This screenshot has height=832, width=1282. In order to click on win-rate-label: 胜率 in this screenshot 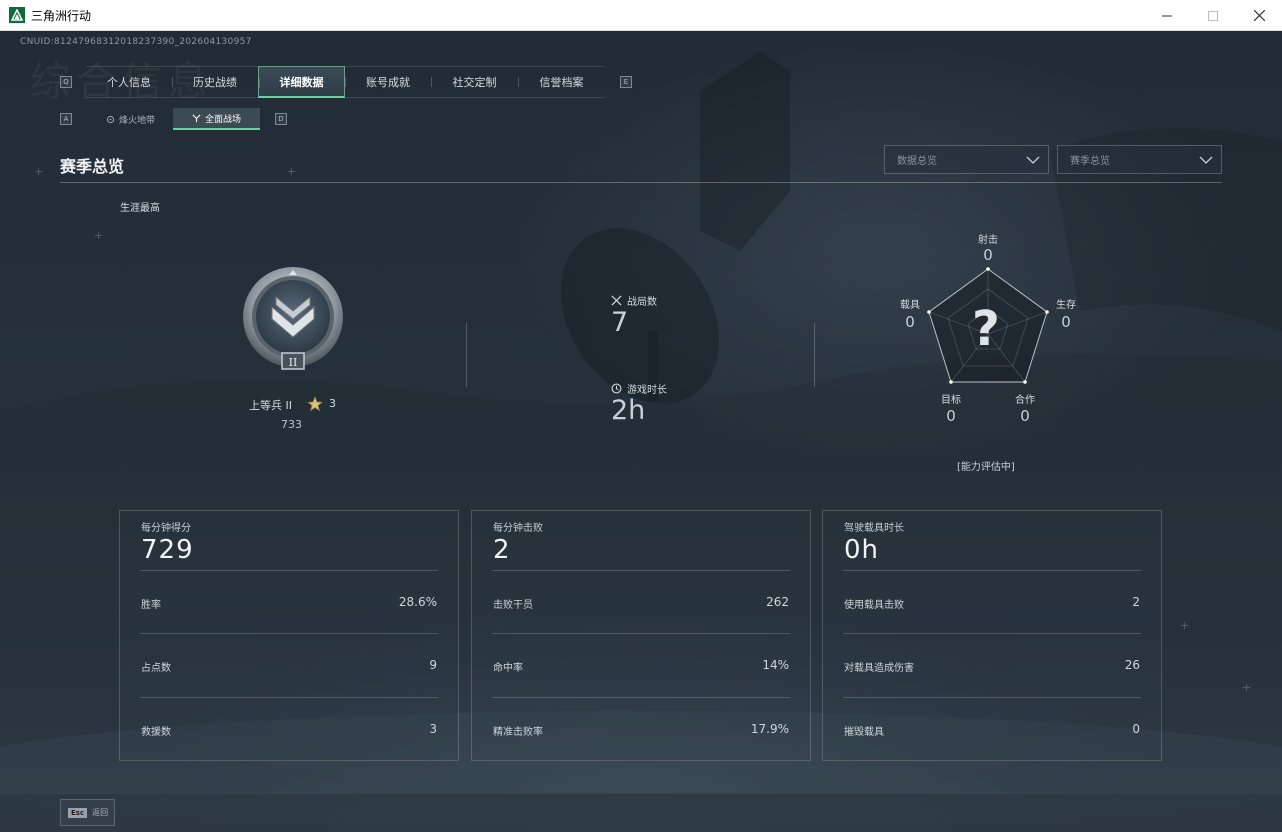, I will do `click(151, 605)`.